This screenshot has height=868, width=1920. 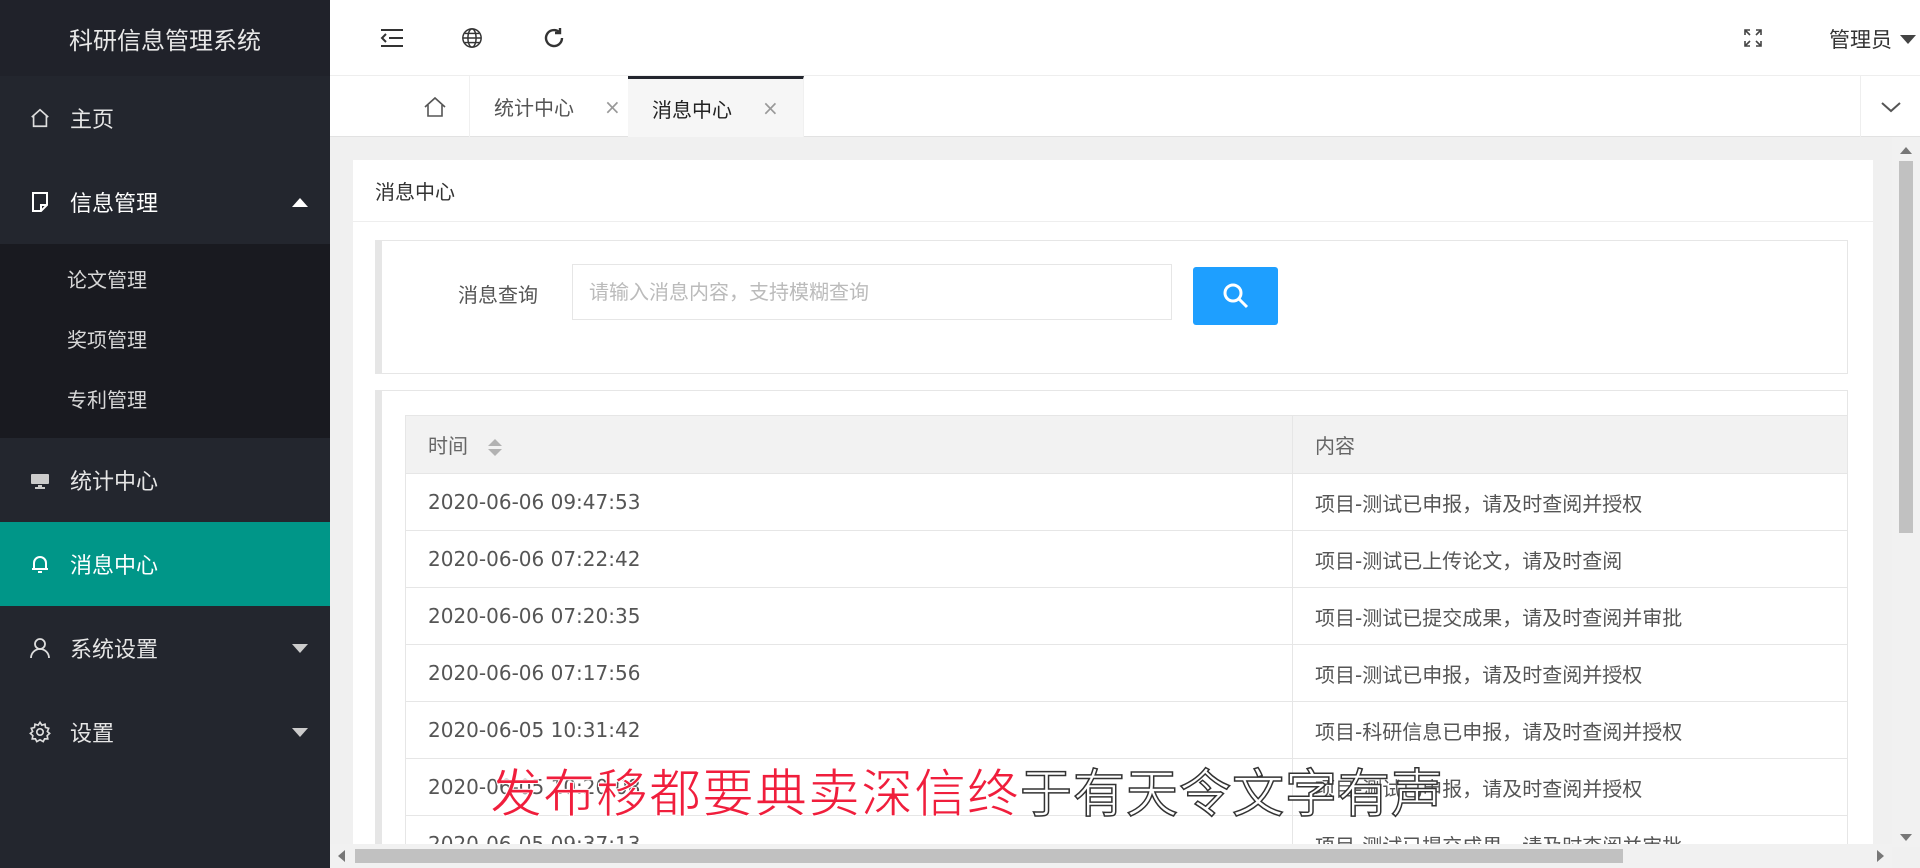 What do you see at coordinates (165, 202) in the screenshot?
I see `sidebar-item-info-management: 信息管理` at bounding box center [165, 202].